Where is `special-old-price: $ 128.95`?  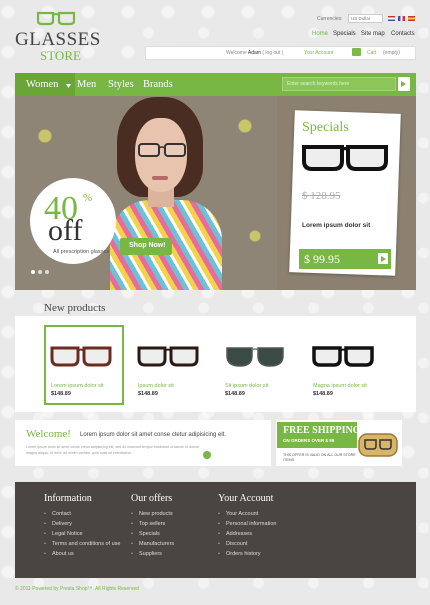
special-old-price: $ 128.95 is located at coordinates (321, 196).